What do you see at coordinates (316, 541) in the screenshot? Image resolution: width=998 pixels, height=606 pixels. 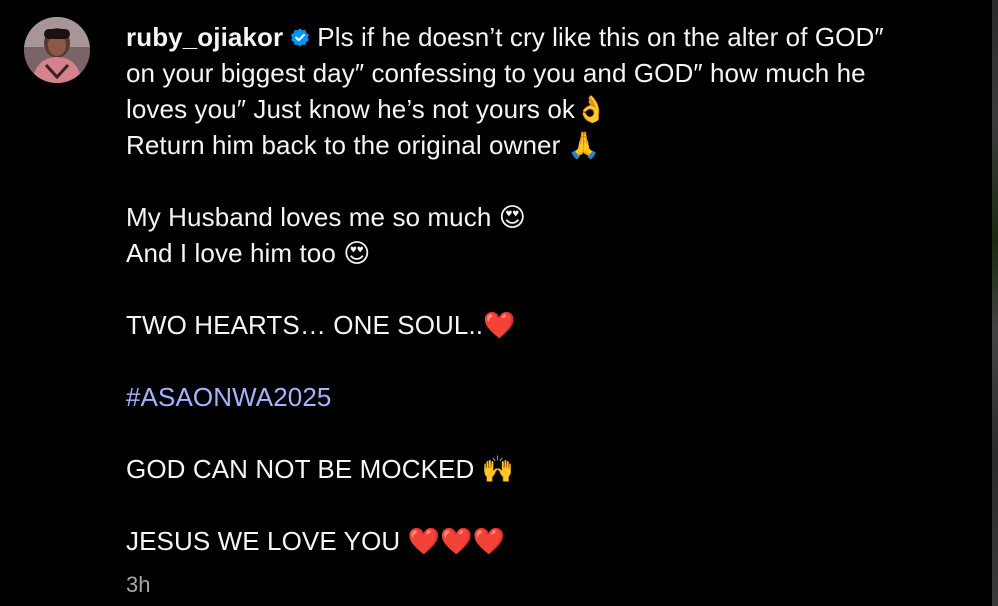 I see `caption-line-9: JESUS WE LOVE YOU ❤️❤️❤️` at bounding box center [316, 541].